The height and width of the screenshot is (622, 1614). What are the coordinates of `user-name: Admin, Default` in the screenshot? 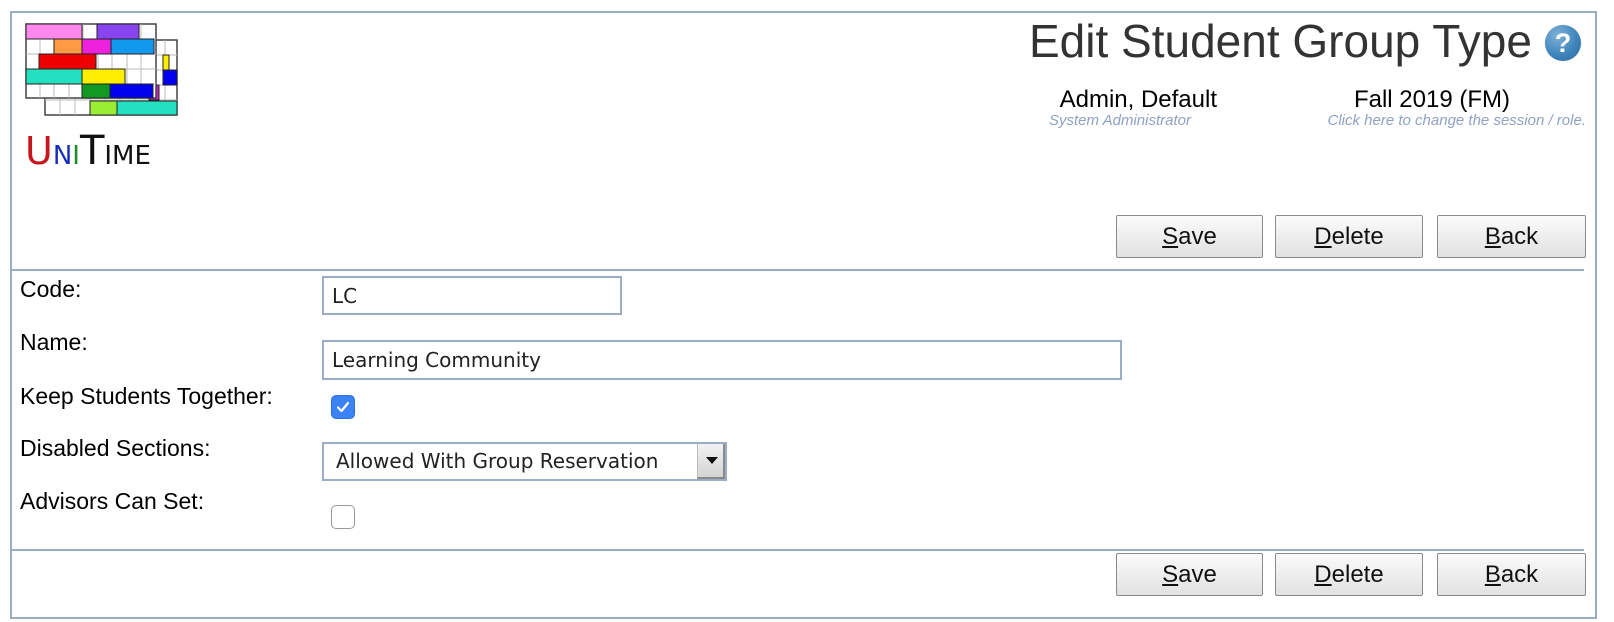 It's located at (1138, 99).